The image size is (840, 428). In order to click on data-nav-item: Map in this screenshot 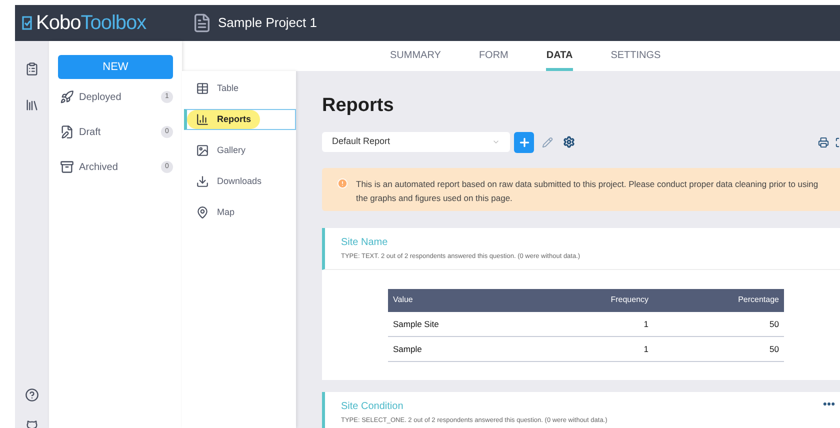, I will do `click(239, 212)`.